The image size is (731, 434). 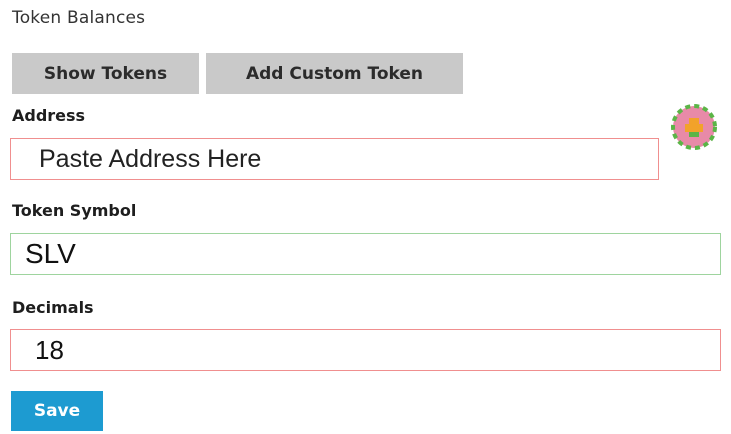 What do you see at coordinates (79, 18) in the screenshot?
I see `section-title: Token Balances` at bounding box center [79, 18].